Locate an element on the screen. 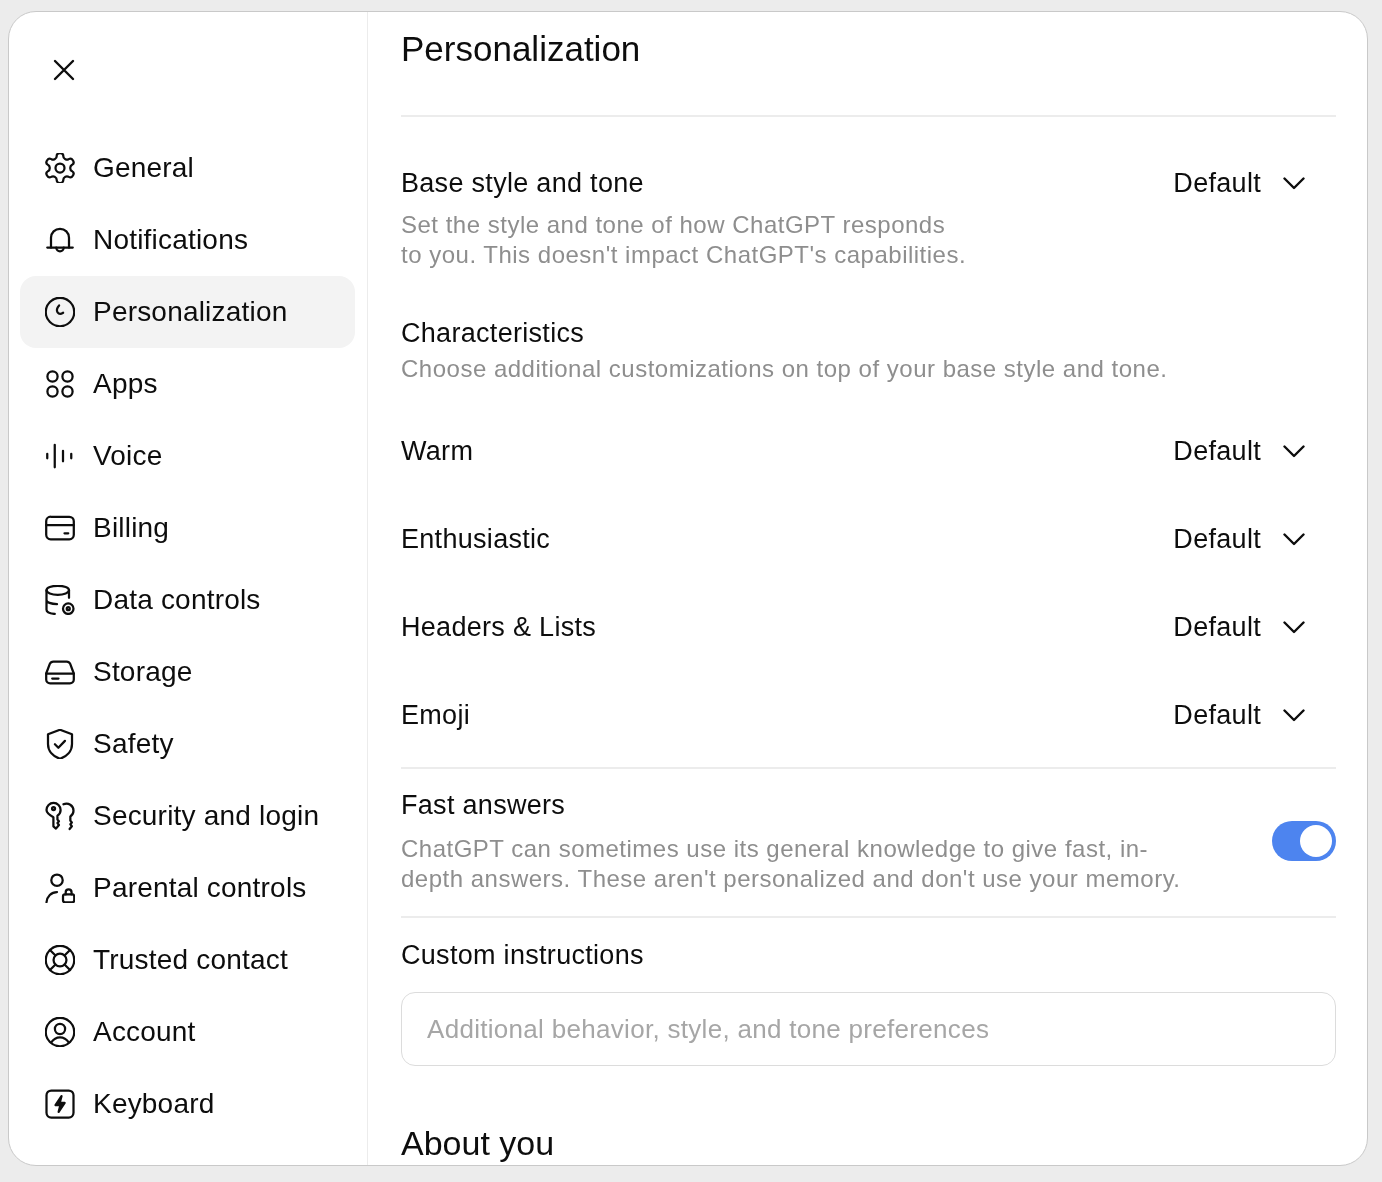 This screenshot has height=1182, width=1382. sidebar-item: Storage is located at coordinates (187, 671).